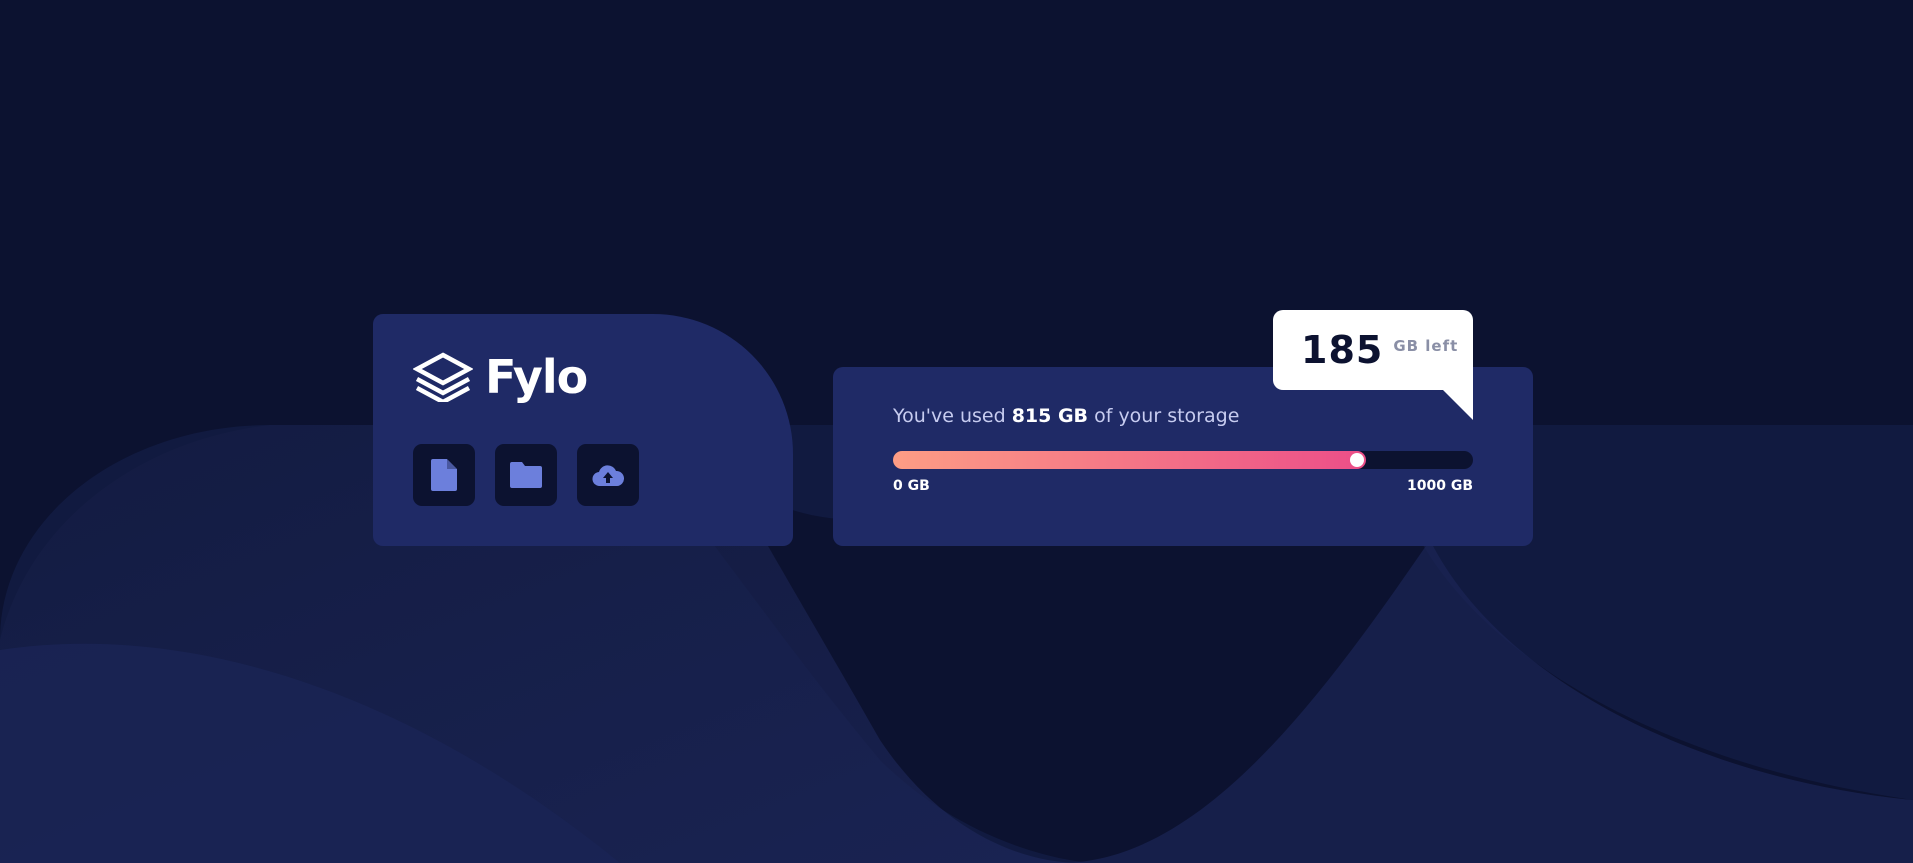 The image size is (1913, 863). I want to click on document-button, so click(444, 475).